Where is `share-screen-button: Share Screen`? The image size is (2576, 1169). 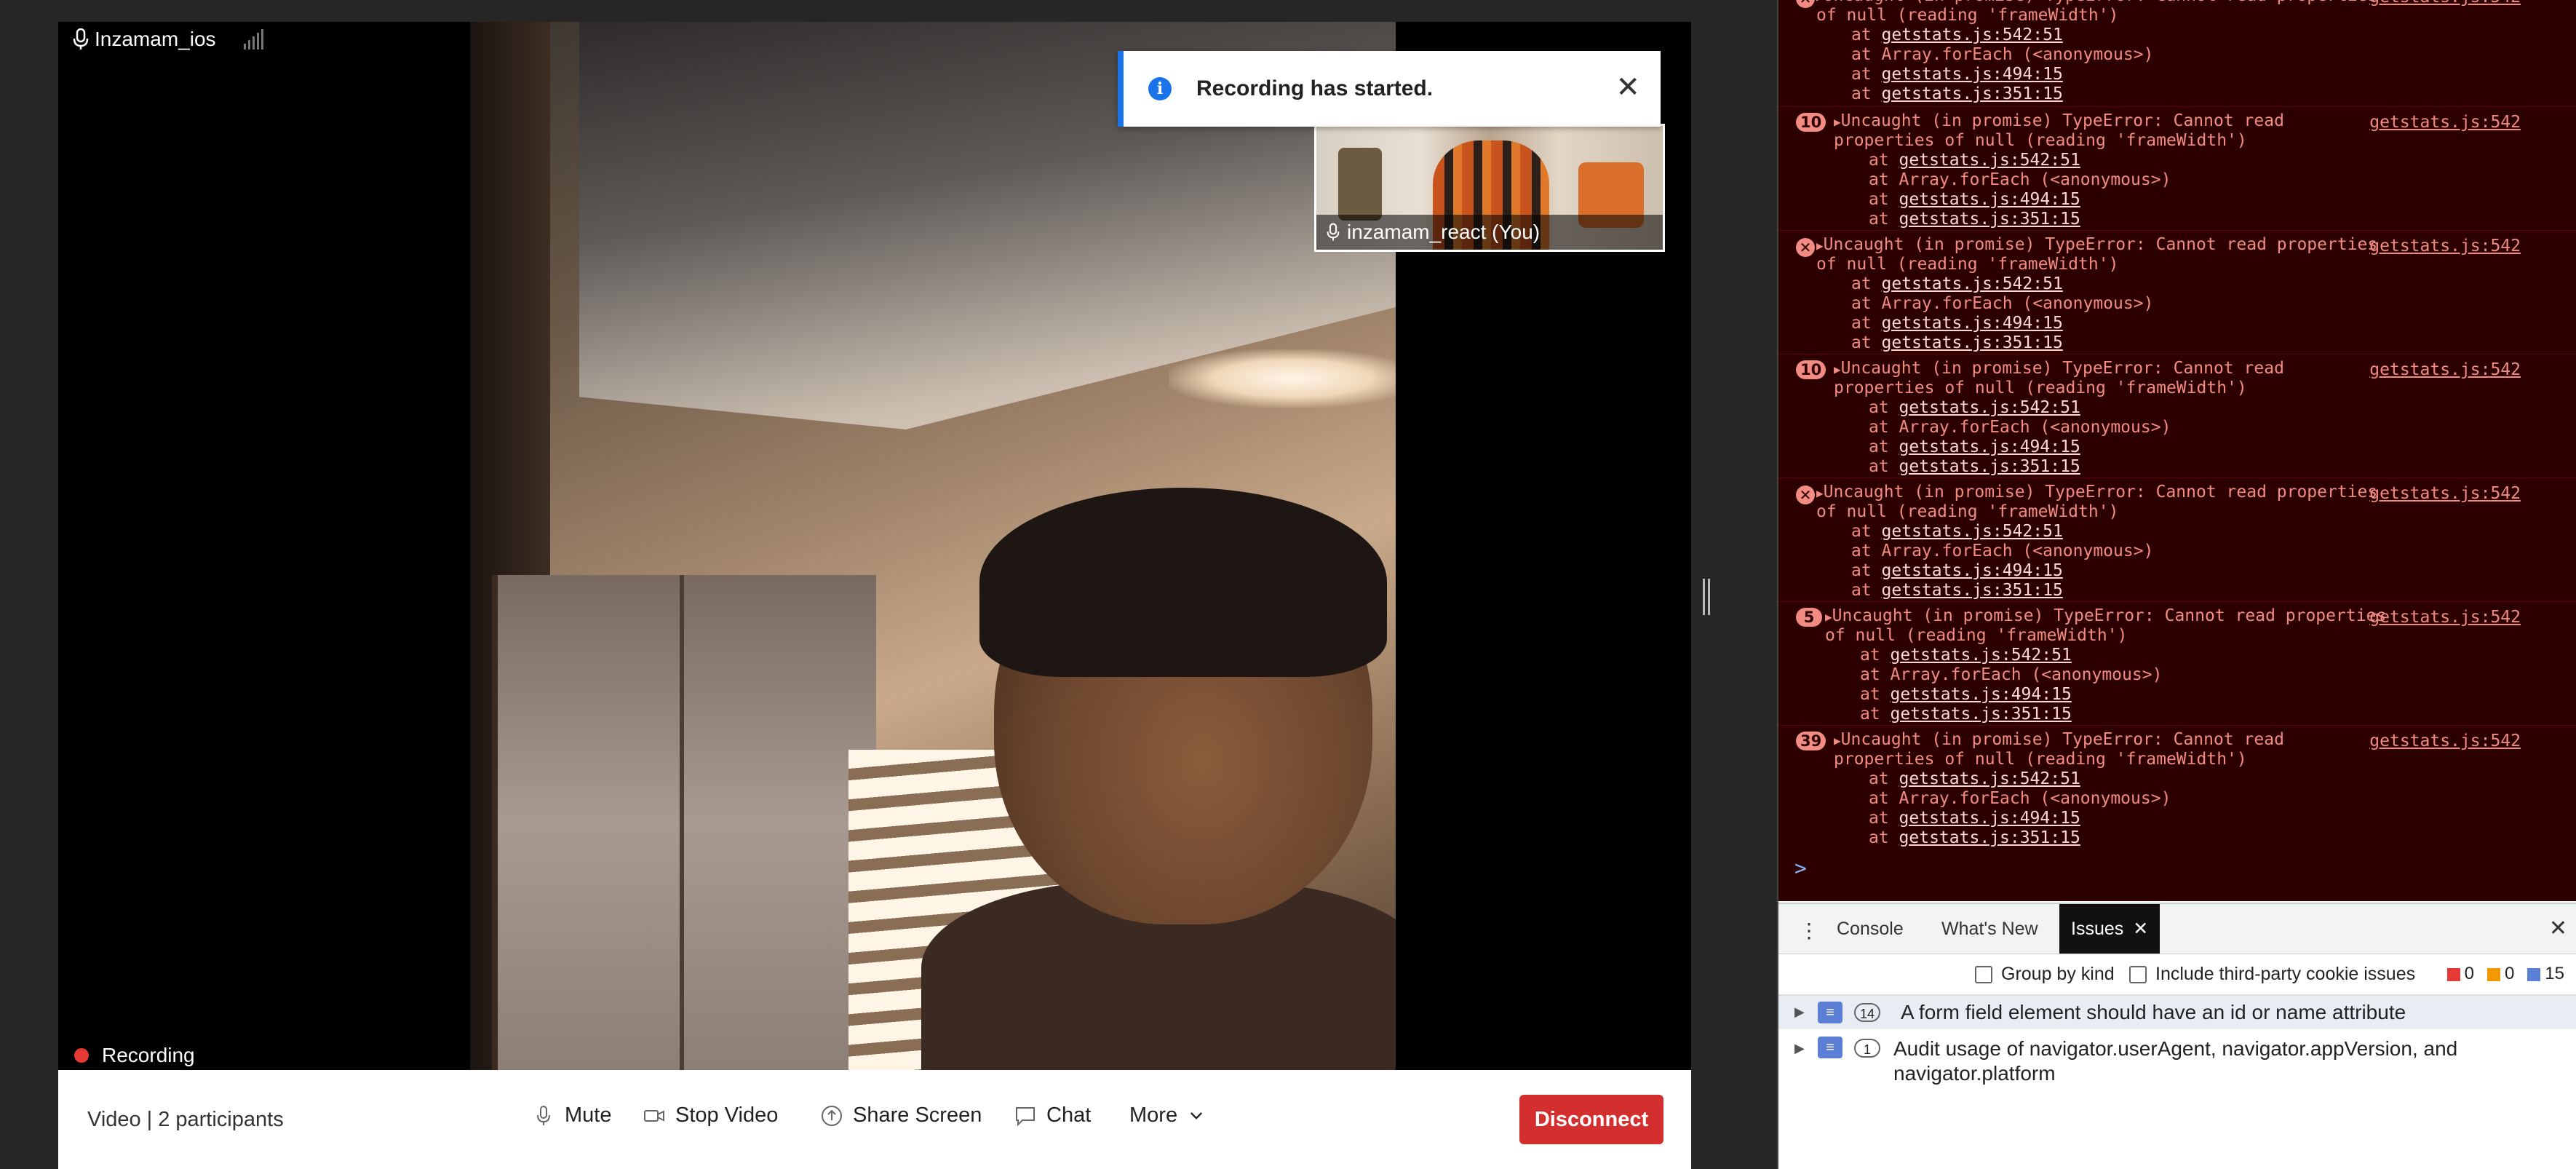
share-screen-button: Share Screen is located at coordinates (902, 1116).